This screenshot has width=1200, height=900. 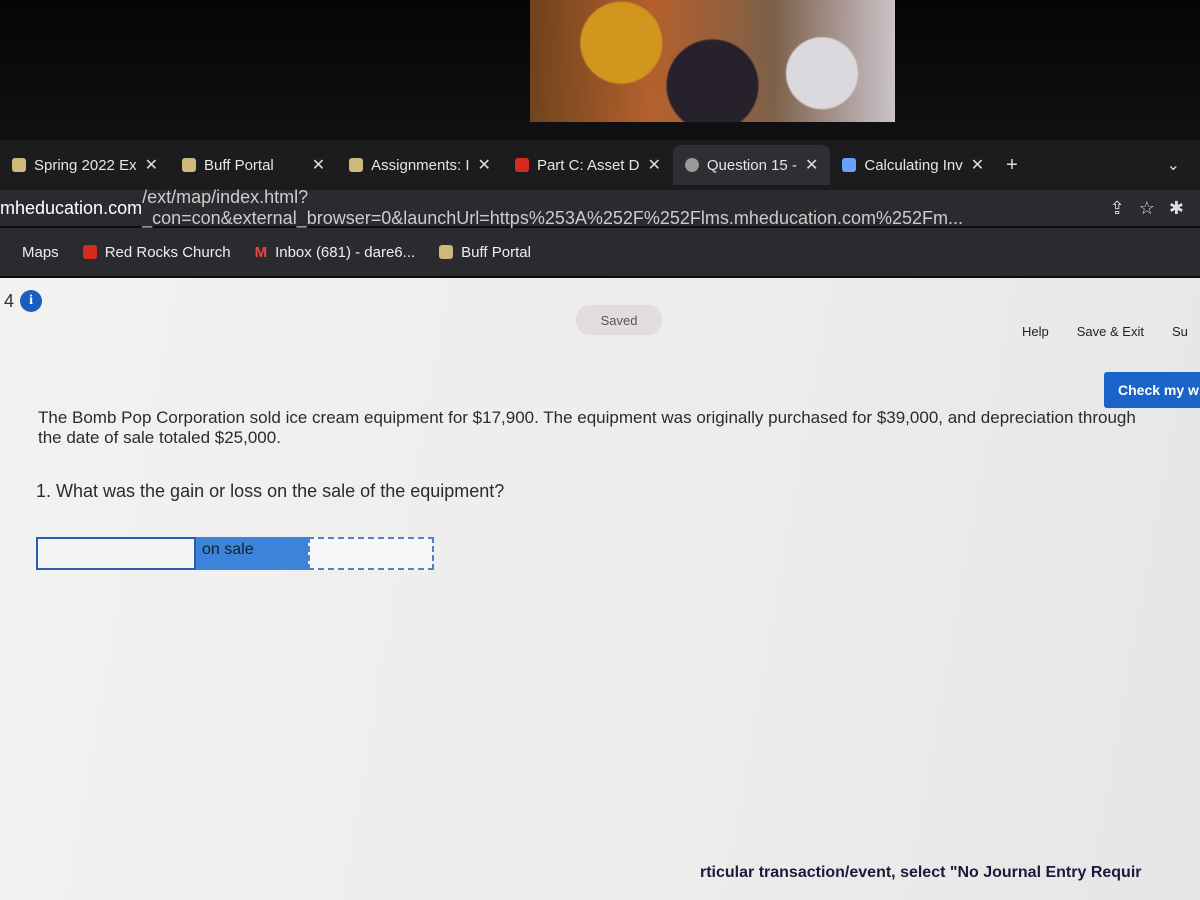 I want to click on star-icon: ☆, so click(x=1147, y=208).